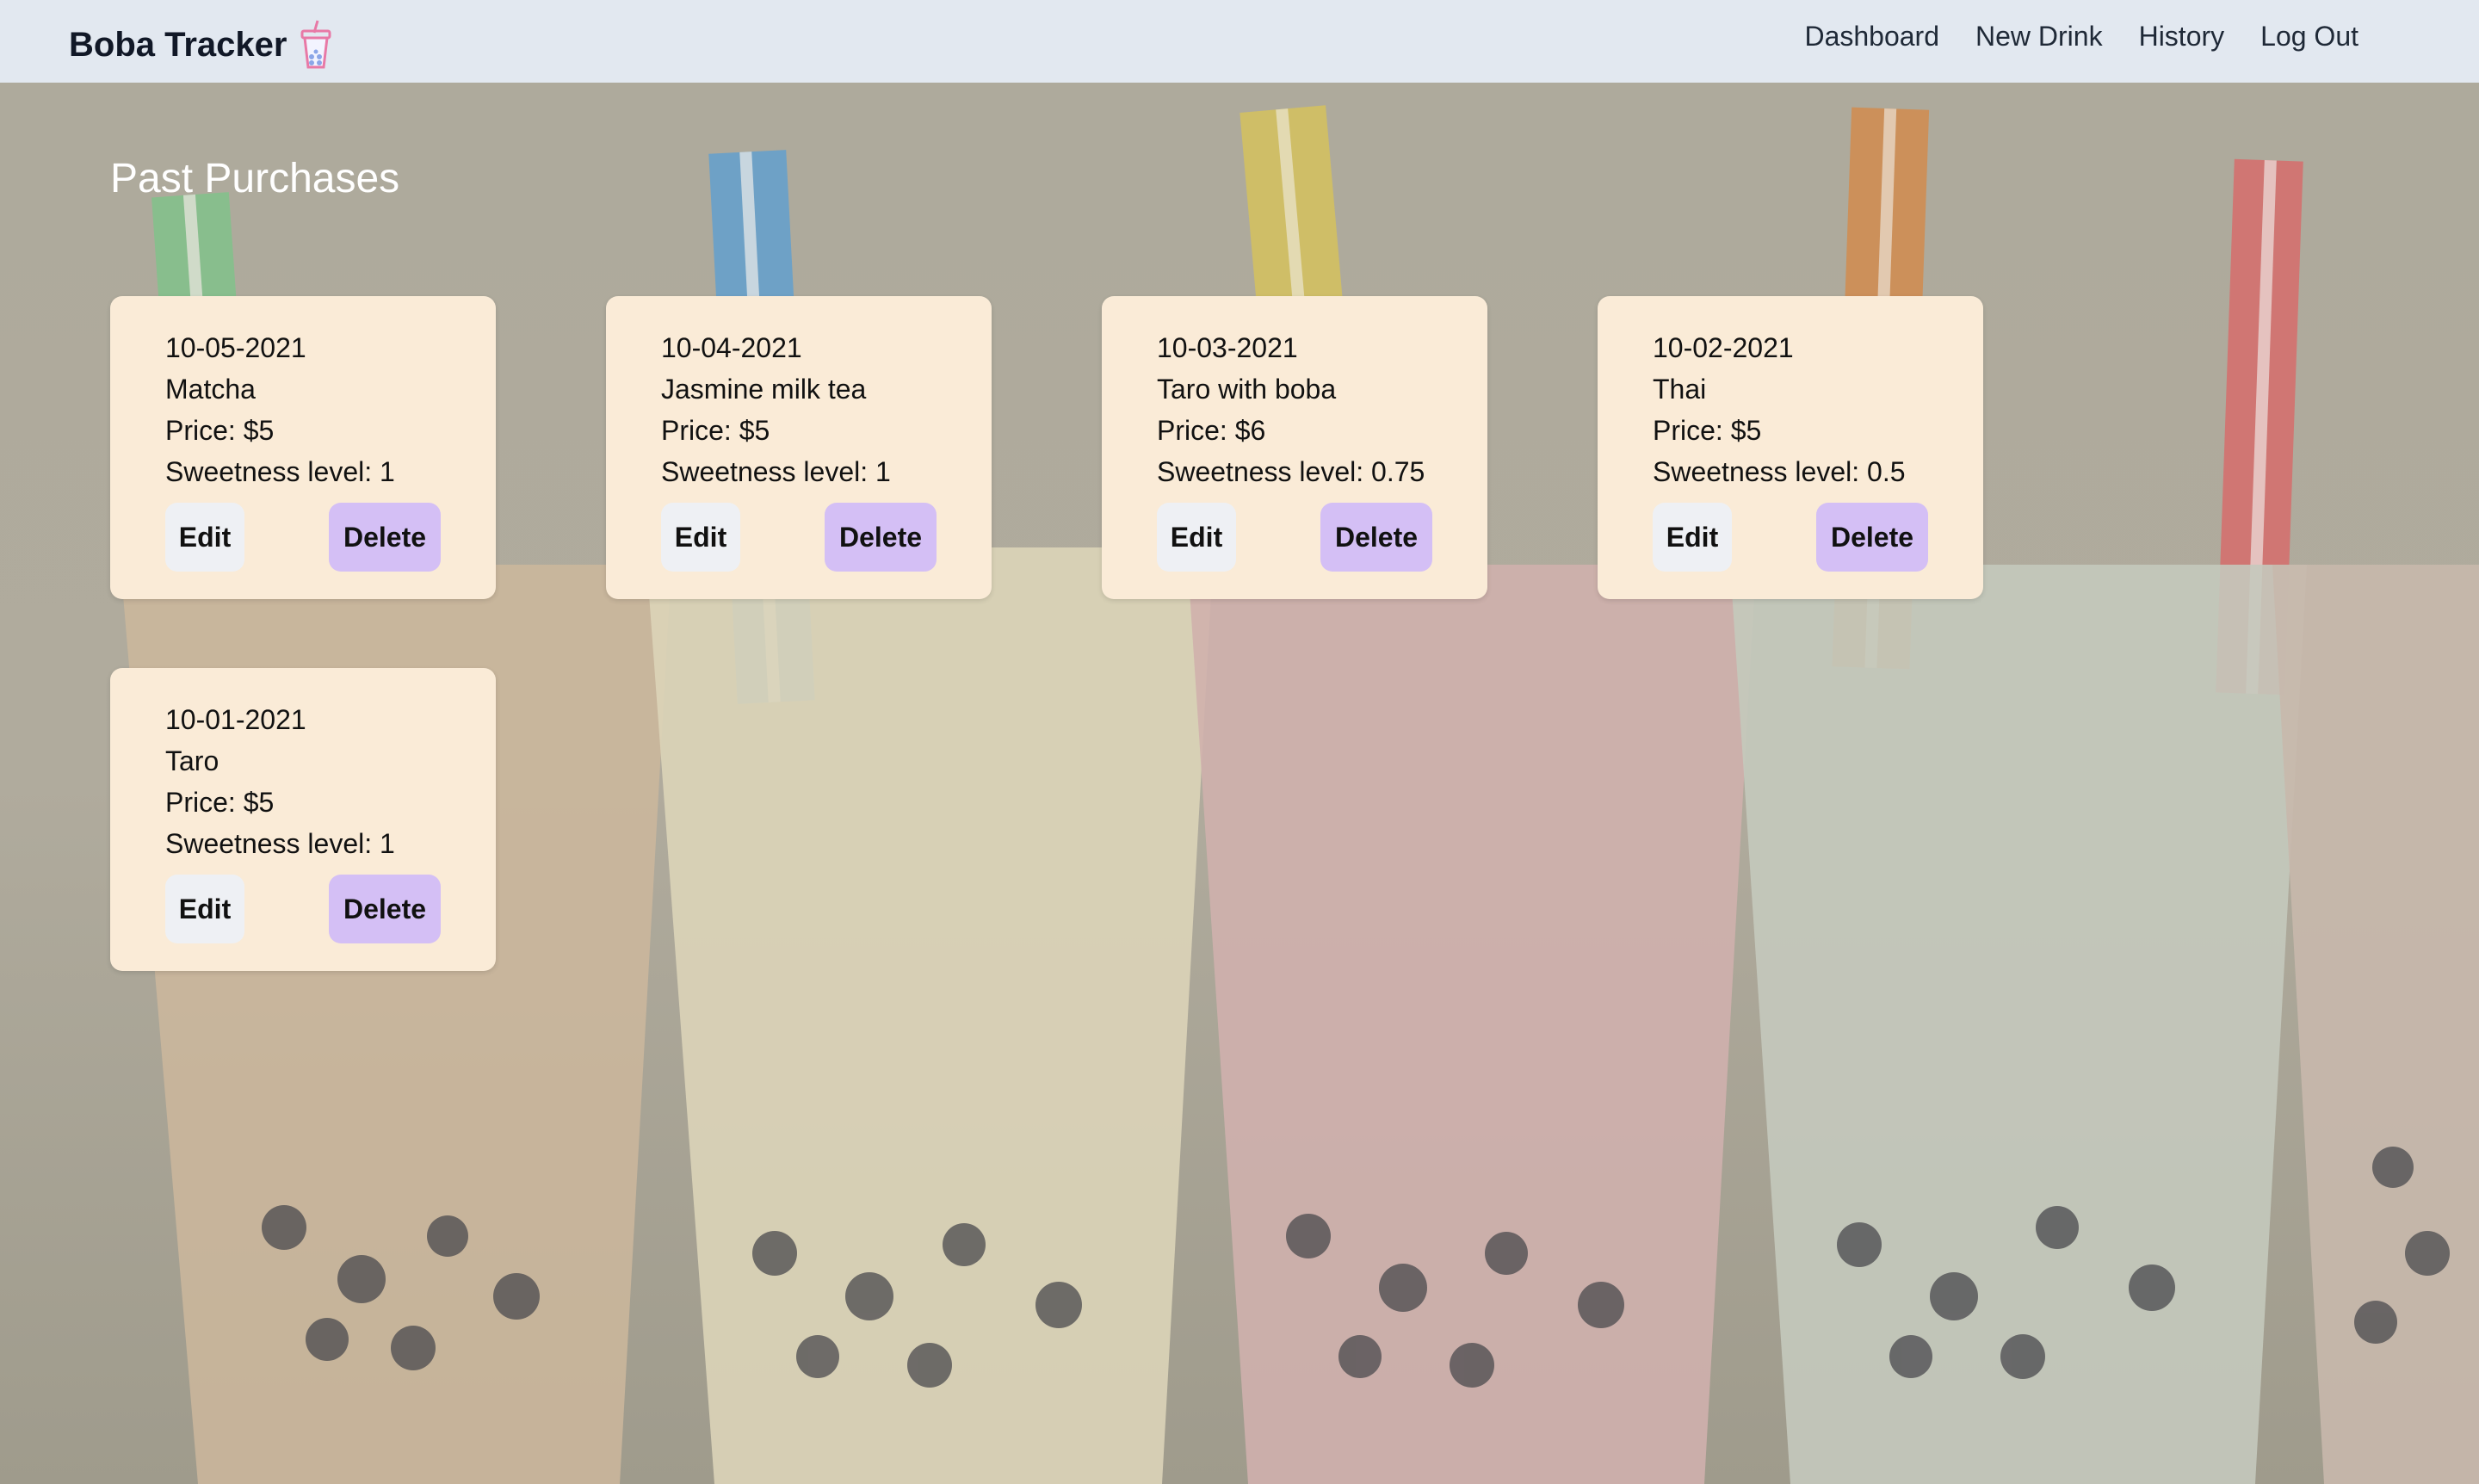 This screenshot has height=1484, width=2479. I want to click on purchase-date: 10-05-2021, so click(235, 347).